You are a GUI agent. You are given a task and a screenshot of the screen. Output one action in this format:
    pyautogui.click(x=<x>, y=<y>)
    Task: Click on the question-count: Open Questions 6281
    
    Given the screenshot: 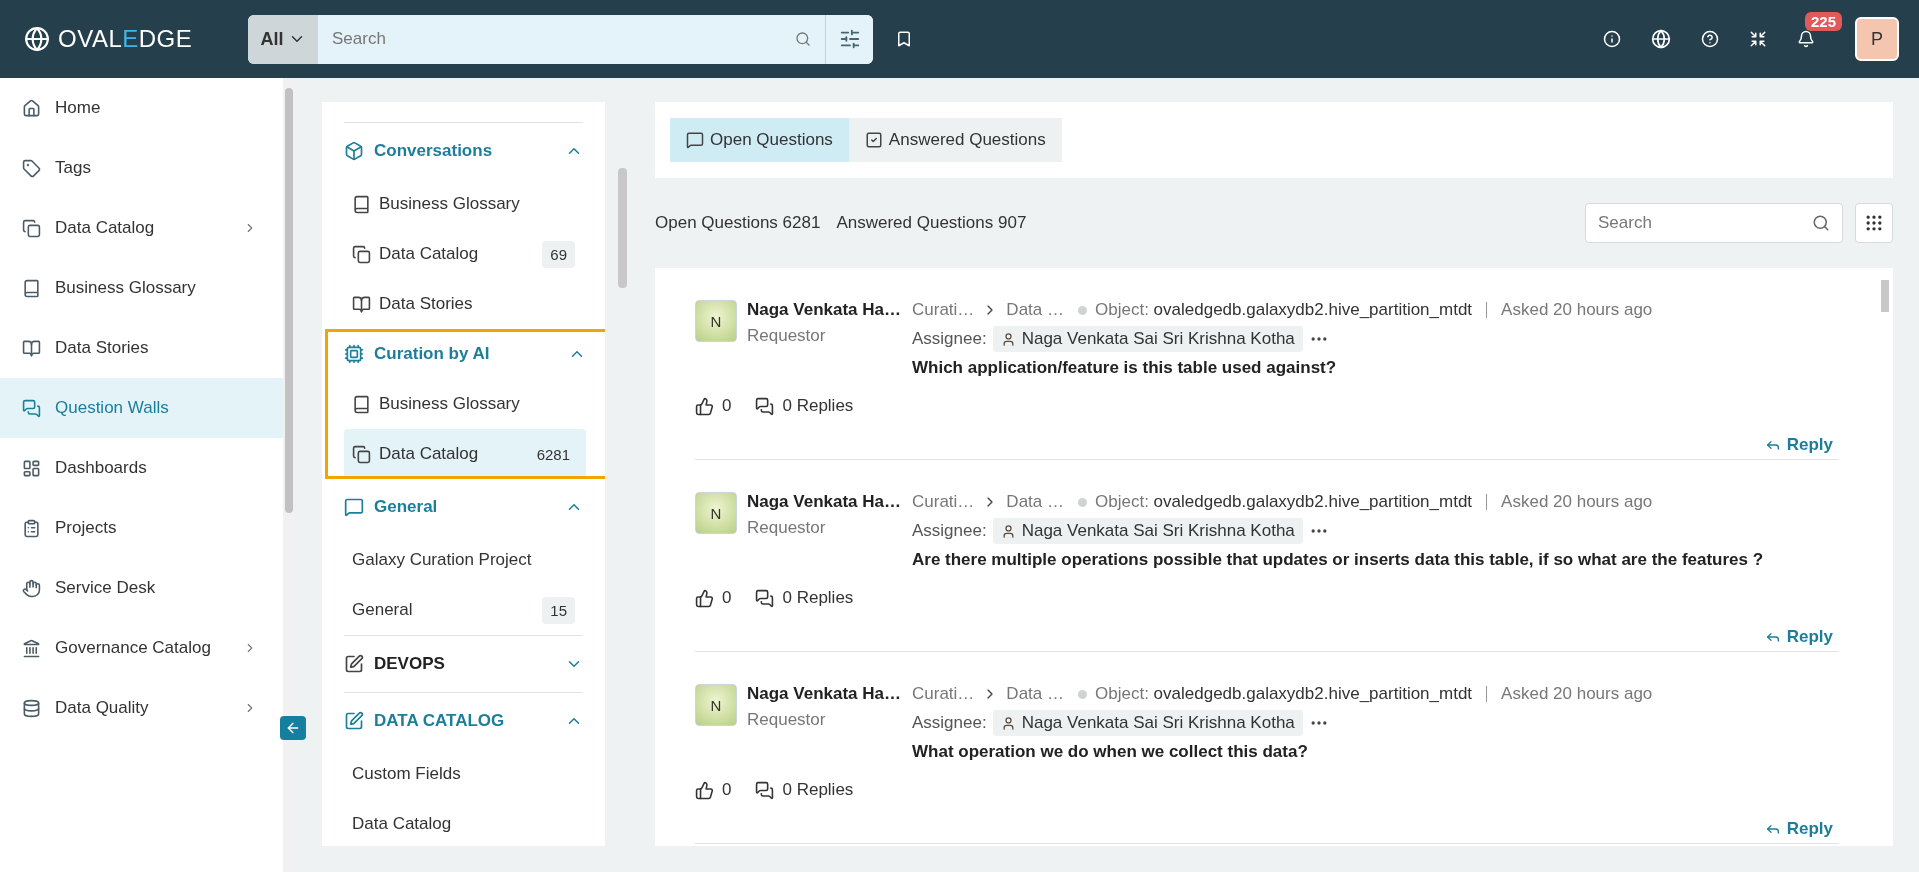 What is the action you would take?
    pyautogui.click(x=738, y=223)
    